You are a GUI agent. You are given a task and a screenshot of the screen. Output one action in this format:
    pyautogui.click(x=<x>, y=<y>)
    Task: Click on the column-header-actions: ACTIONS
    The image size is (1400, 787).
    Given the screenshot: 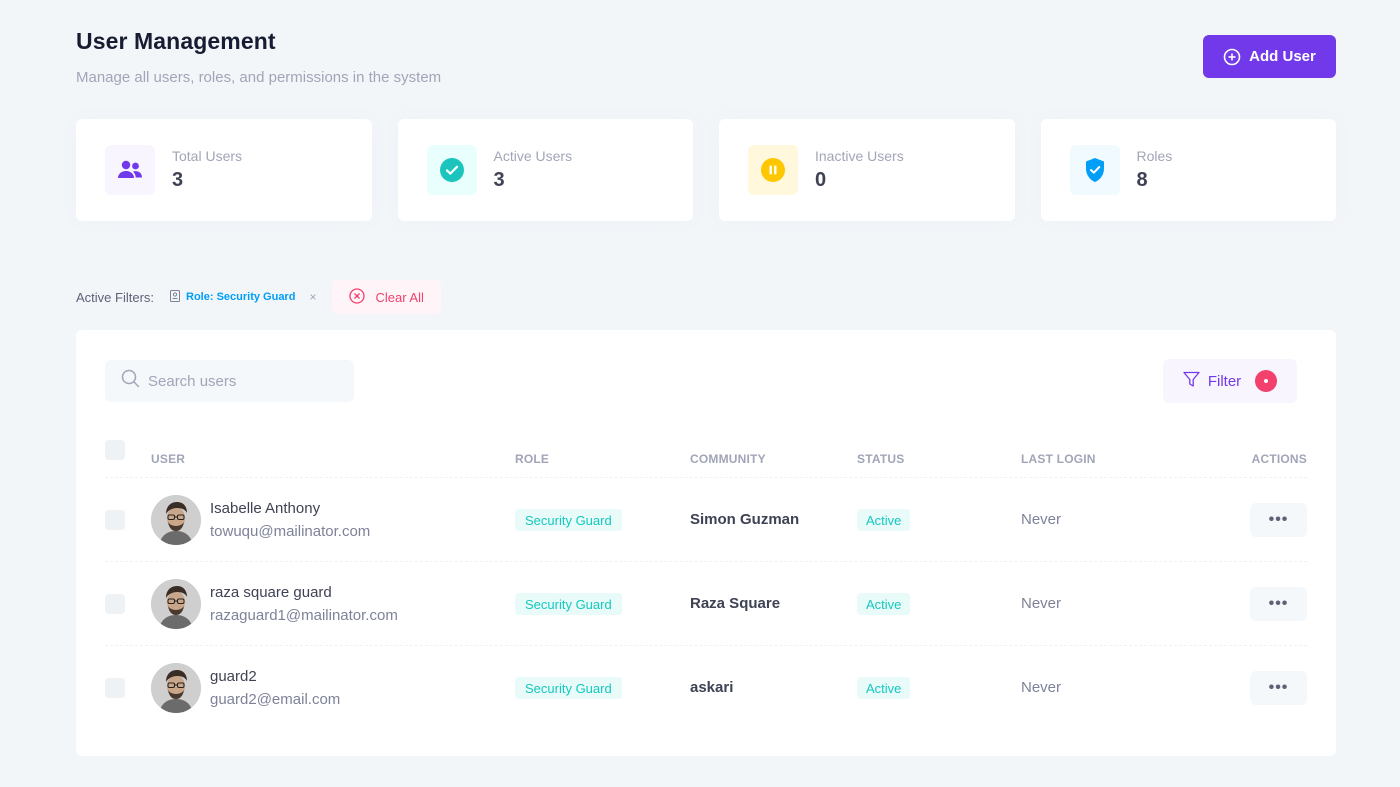 What is the action you would take?
    pyautogui.click(x=1279, y=458)
    